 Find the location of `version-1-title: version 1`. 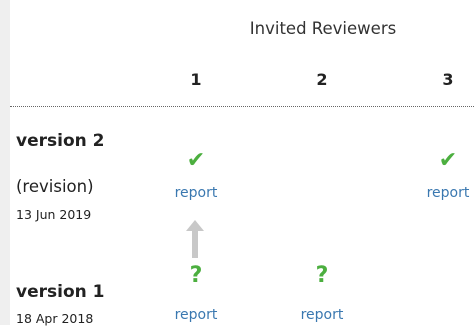

version-1-title: version 1 is located at coordinates (60, 292).